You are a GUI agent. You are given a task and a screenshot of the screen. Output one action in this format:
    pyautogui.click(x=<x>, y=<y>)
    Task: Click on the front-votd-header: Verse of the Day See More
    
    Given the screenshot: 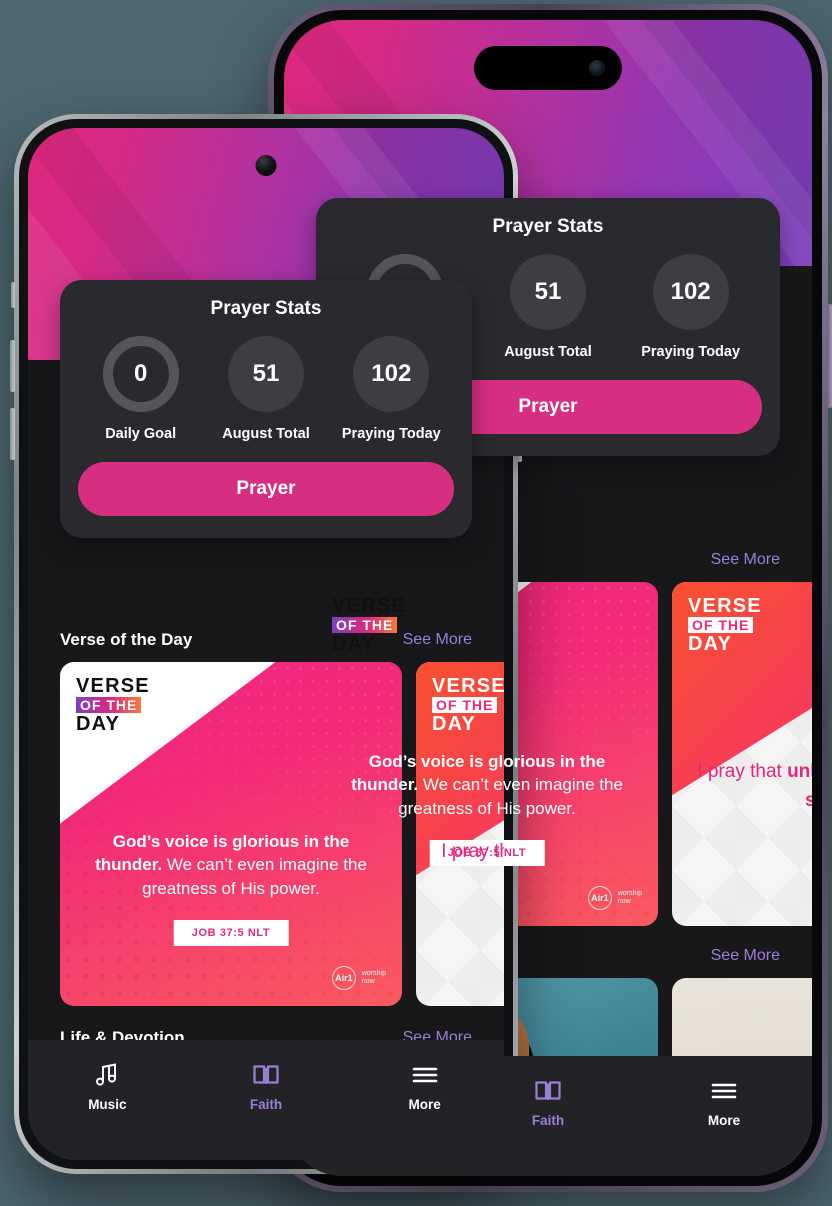 What is the action you would take?
    pyautogui.click(x=266, y=640)
    